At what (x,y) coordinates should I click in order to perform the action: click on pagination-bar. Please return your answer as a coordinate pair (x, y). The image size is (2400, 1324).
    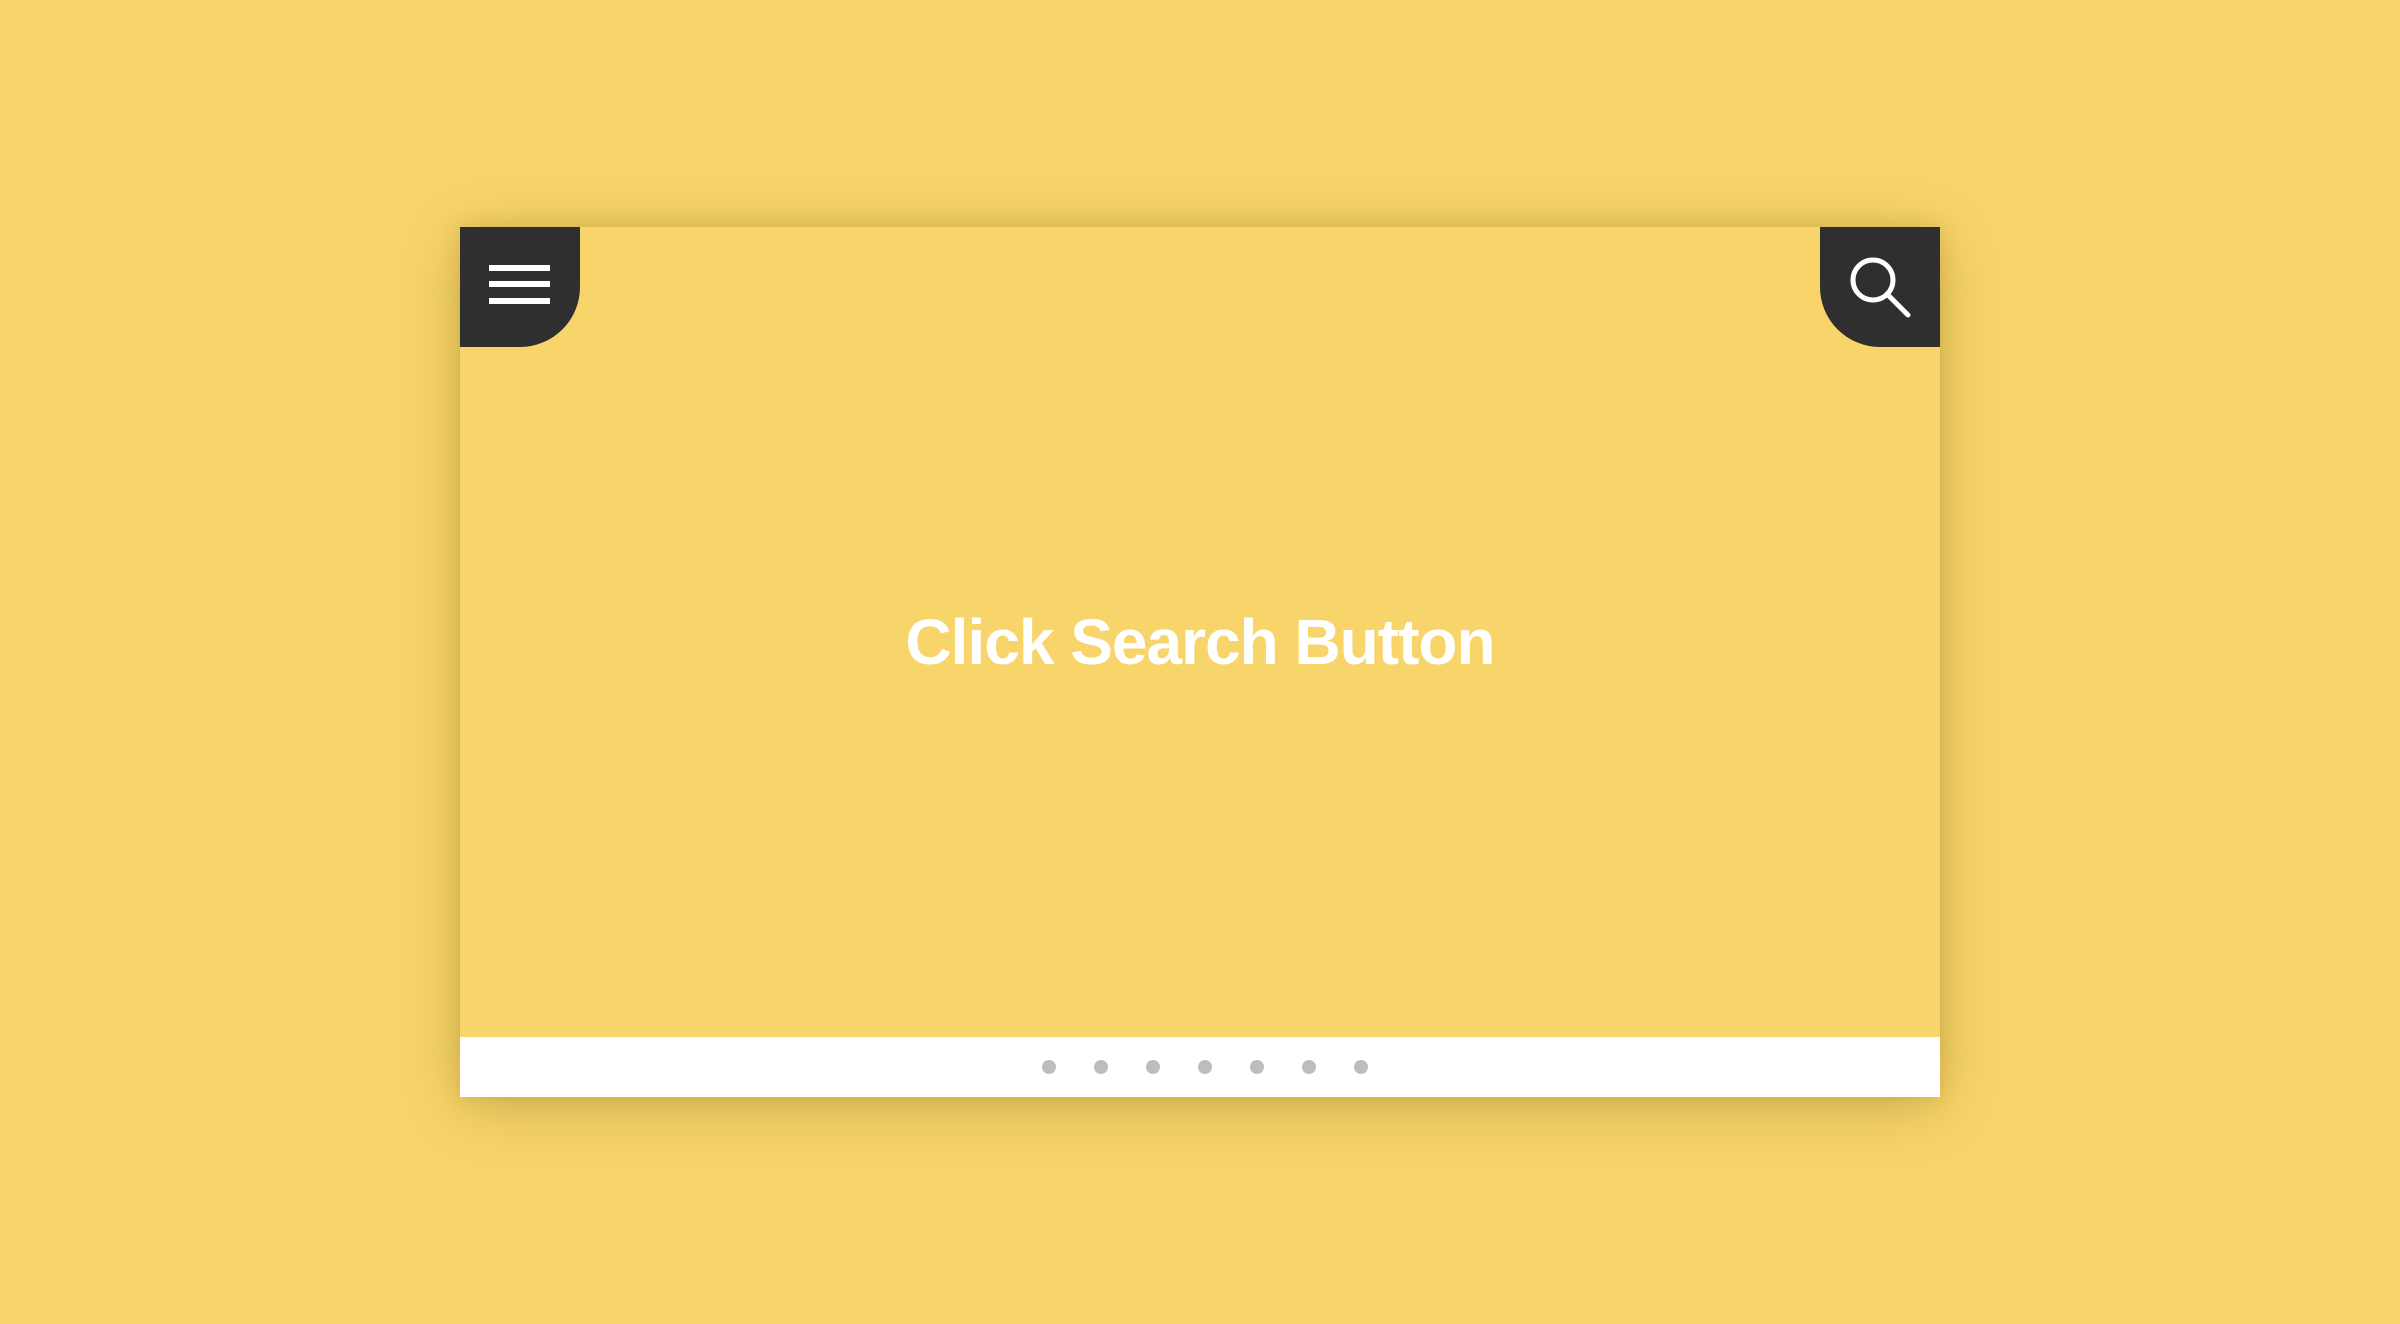
    Looking at the image, I should click on (1200, 1067).